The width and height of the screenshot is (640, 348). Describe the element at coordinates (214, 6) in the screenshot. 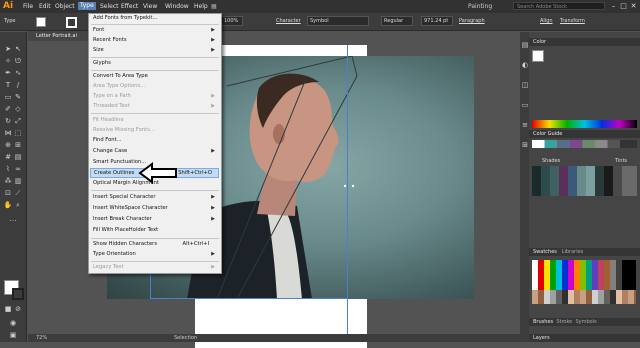

I see `bridge-icon: ▦` at that location.